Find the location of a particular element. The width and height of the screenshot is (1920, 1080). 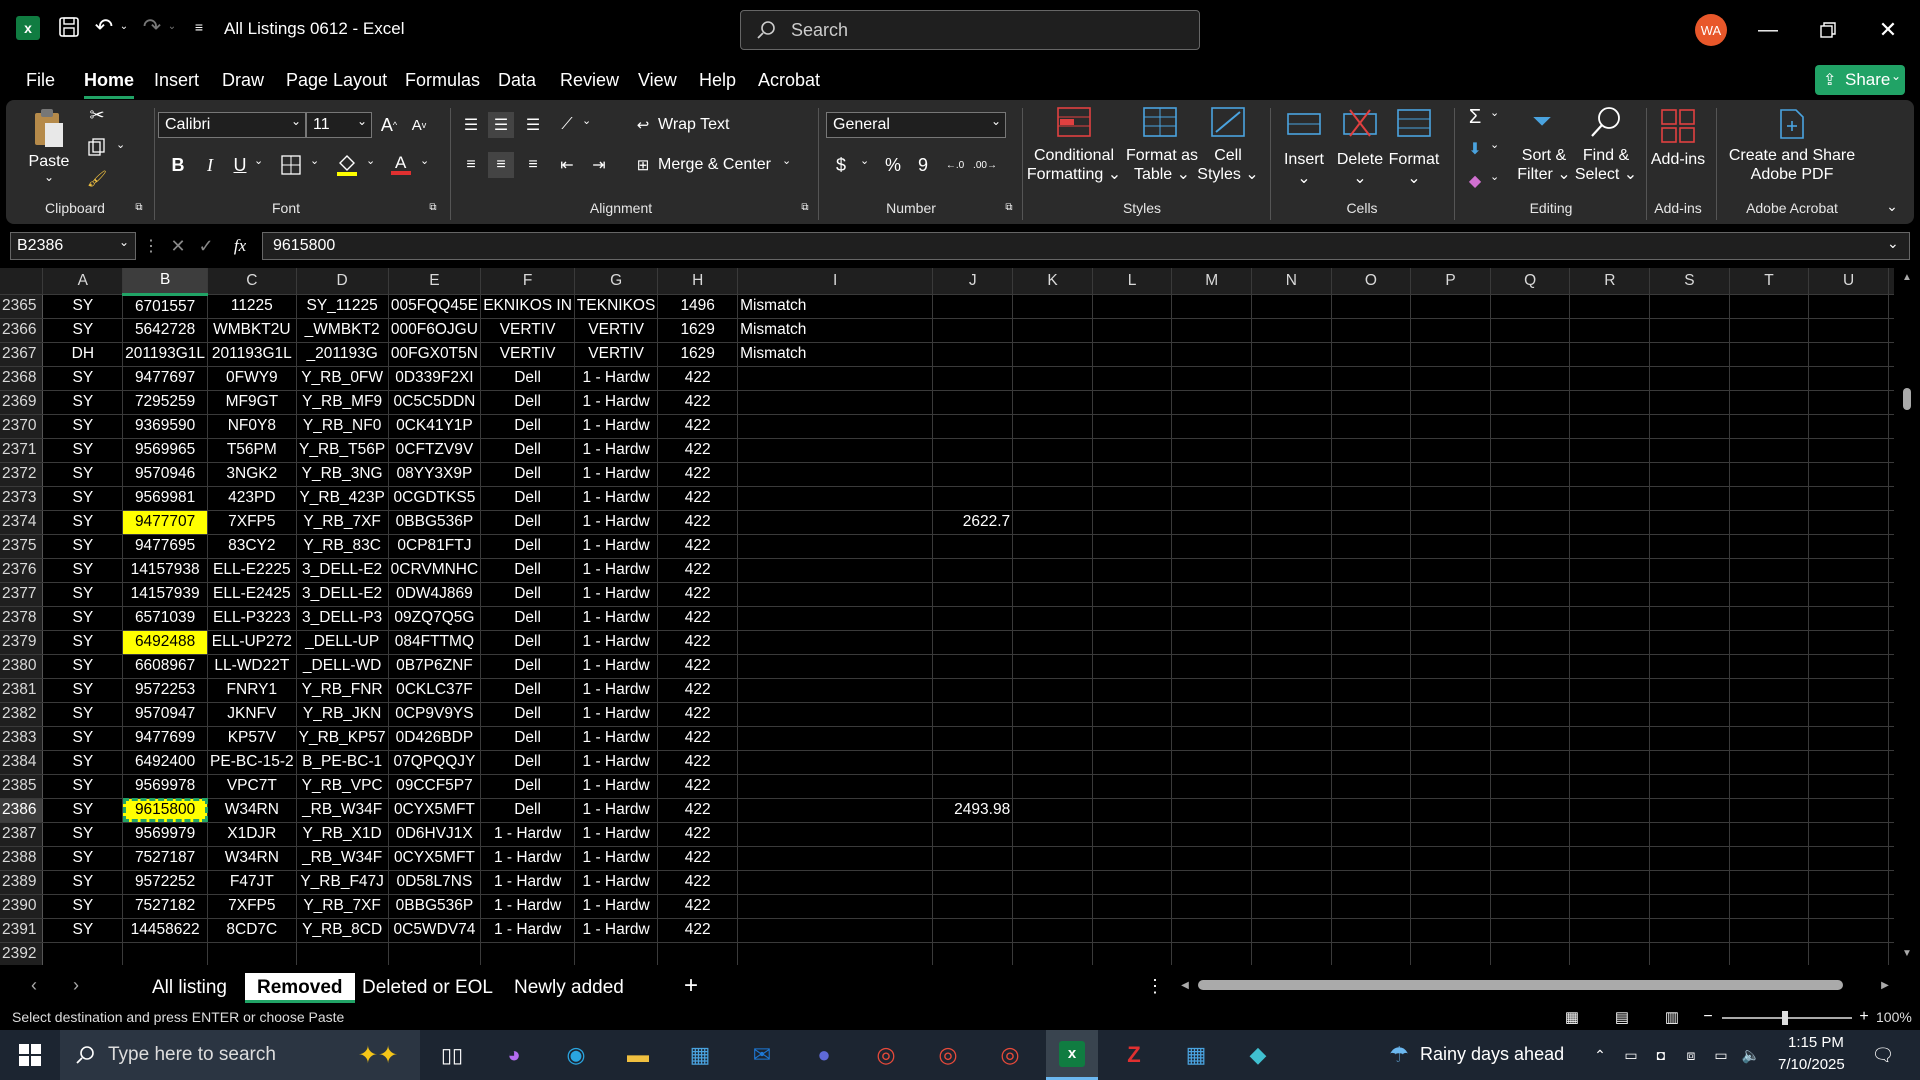

row-header: 2368 is located at coordinates (22, 378).